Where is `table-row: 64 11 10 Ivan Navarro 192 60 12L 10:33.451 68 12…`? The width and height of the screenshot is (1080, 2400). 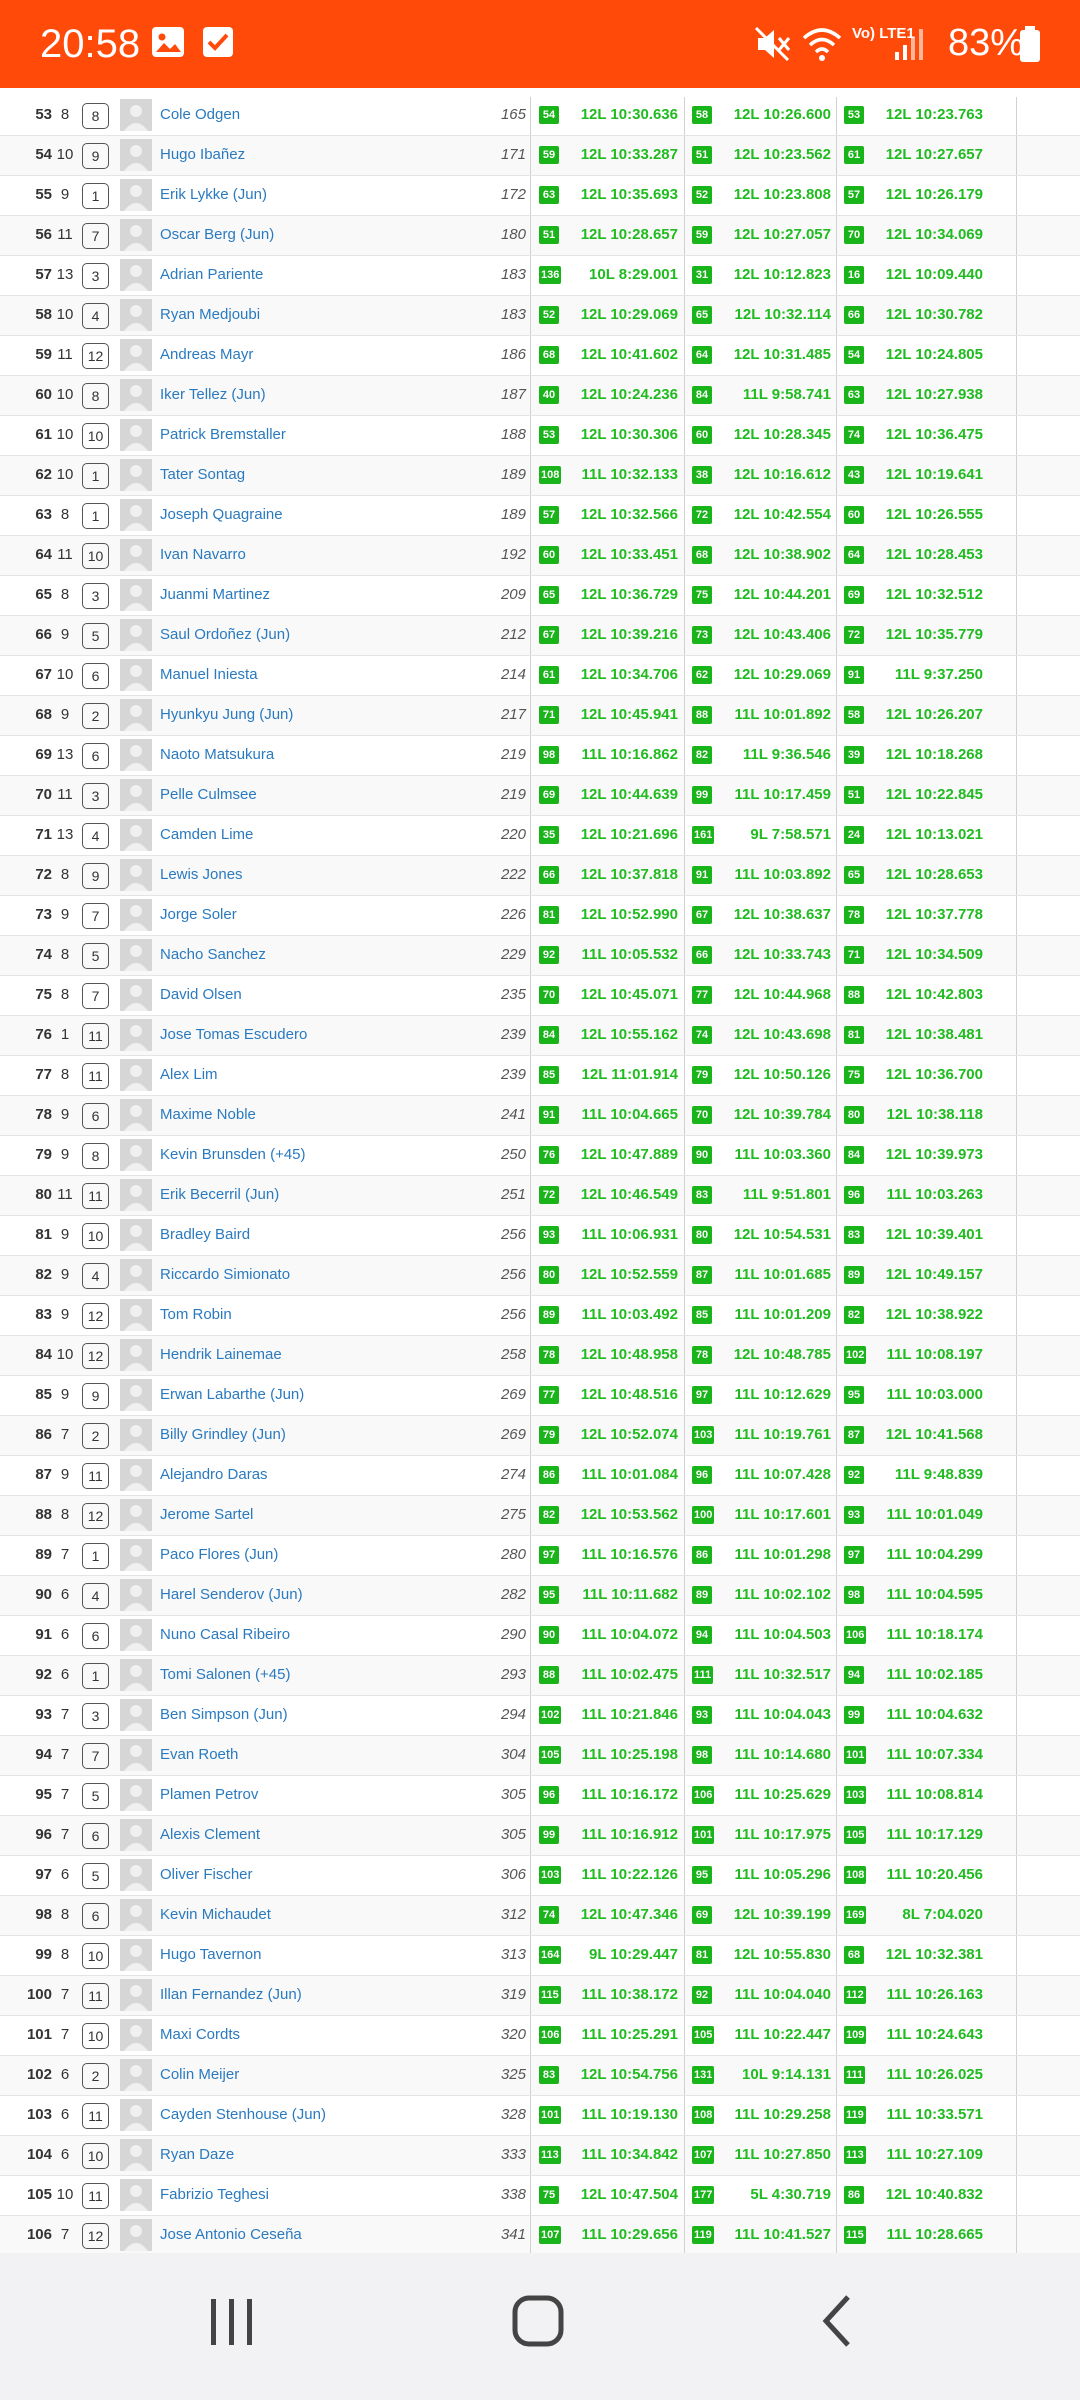
table-row: 64 11 10 Ivan Navarro 192 60 12L 10:33.451 68 12… is located at coordinates (540, 556).